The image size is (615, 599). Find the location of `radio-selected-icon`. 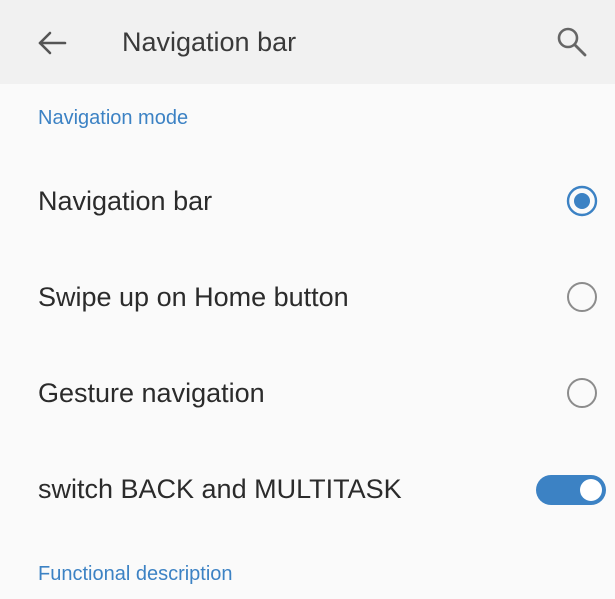

radio-selected-icon is located at coordinates (582, 201).